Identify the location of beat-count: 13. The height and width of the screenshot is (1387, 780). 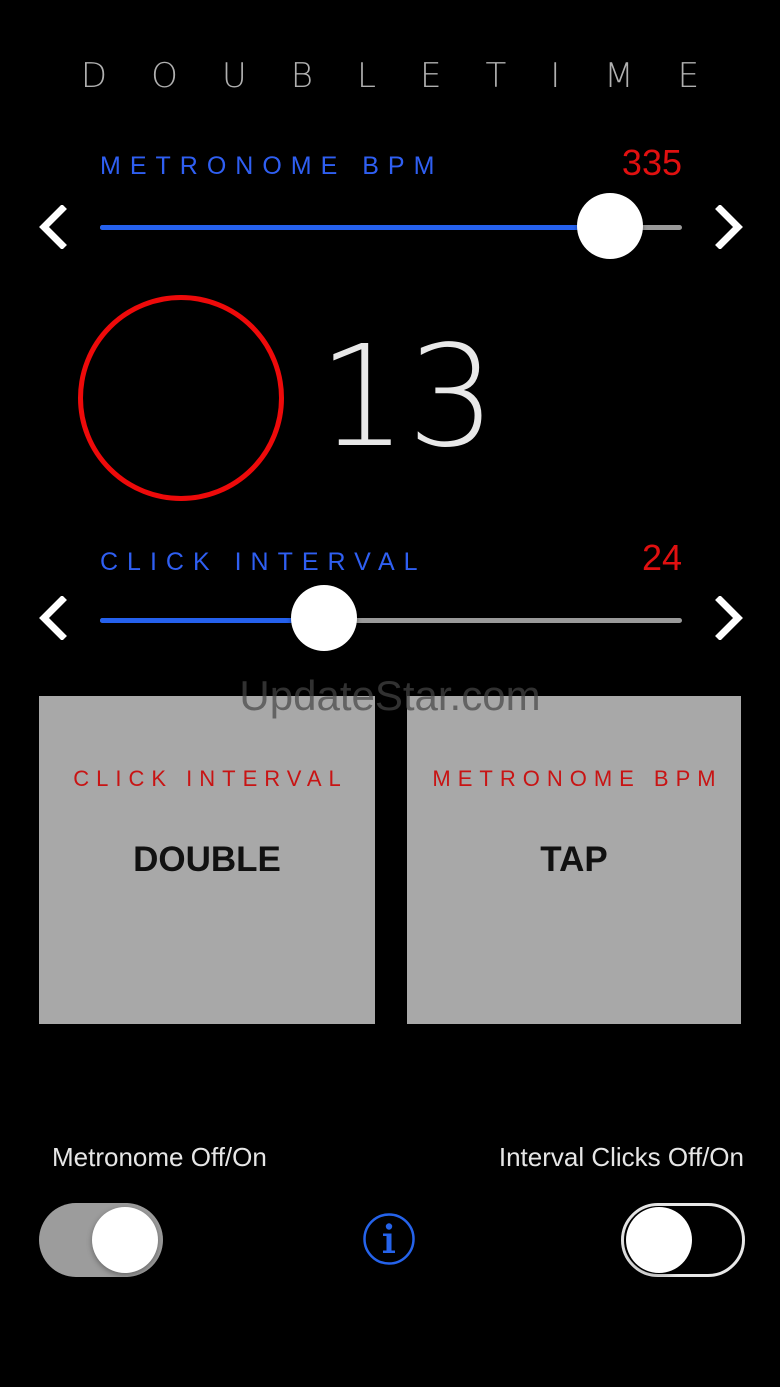
(407, 397).